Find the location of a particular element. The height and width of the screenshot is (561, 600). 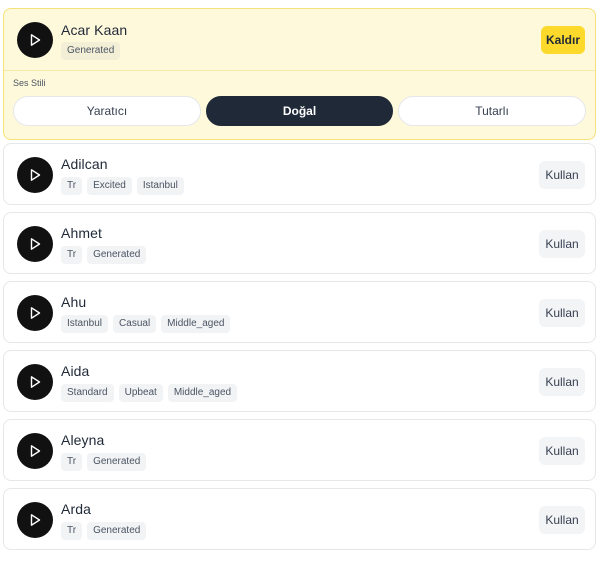

voice-tag: Casual is located at coordinates (135, 324).